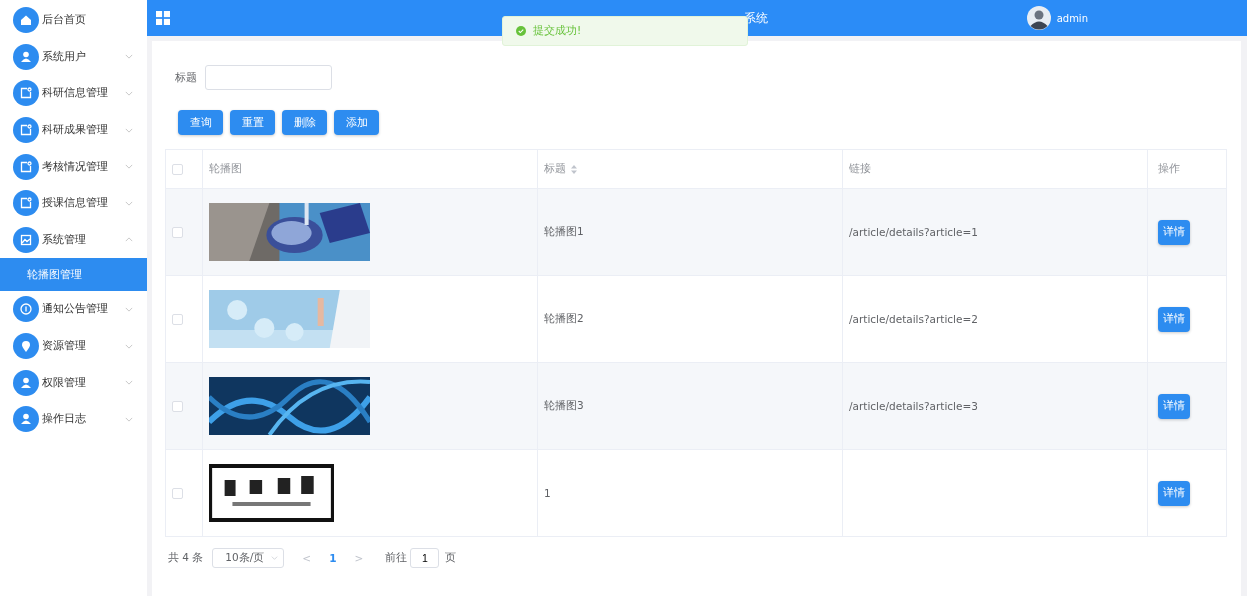  I want to click on grid-menu-icon, so click(163, 18).